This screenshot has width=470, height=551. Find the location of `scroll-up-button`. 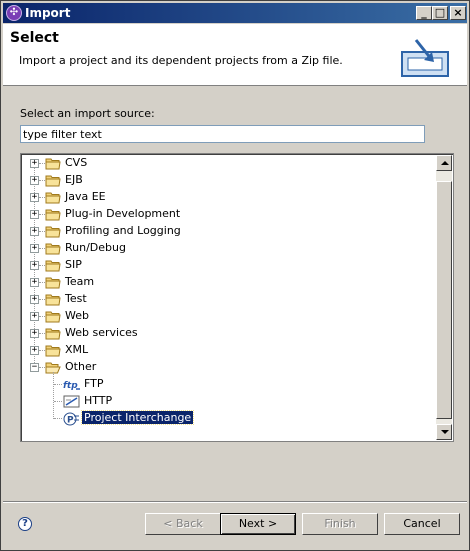

scroll-up-button is located at coordinates (444, 163).